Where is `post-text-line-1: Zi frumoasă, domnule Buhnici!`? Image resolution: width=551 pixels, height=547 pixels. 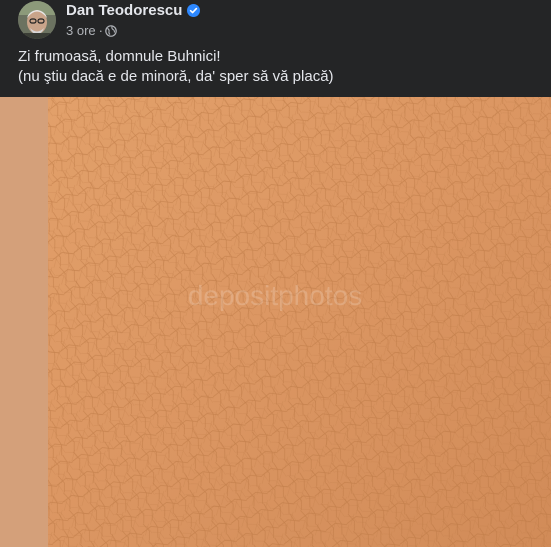 post-text-line-1: Zi frumoasă, domnule Buhnici! is located at coordinates (119, 56).